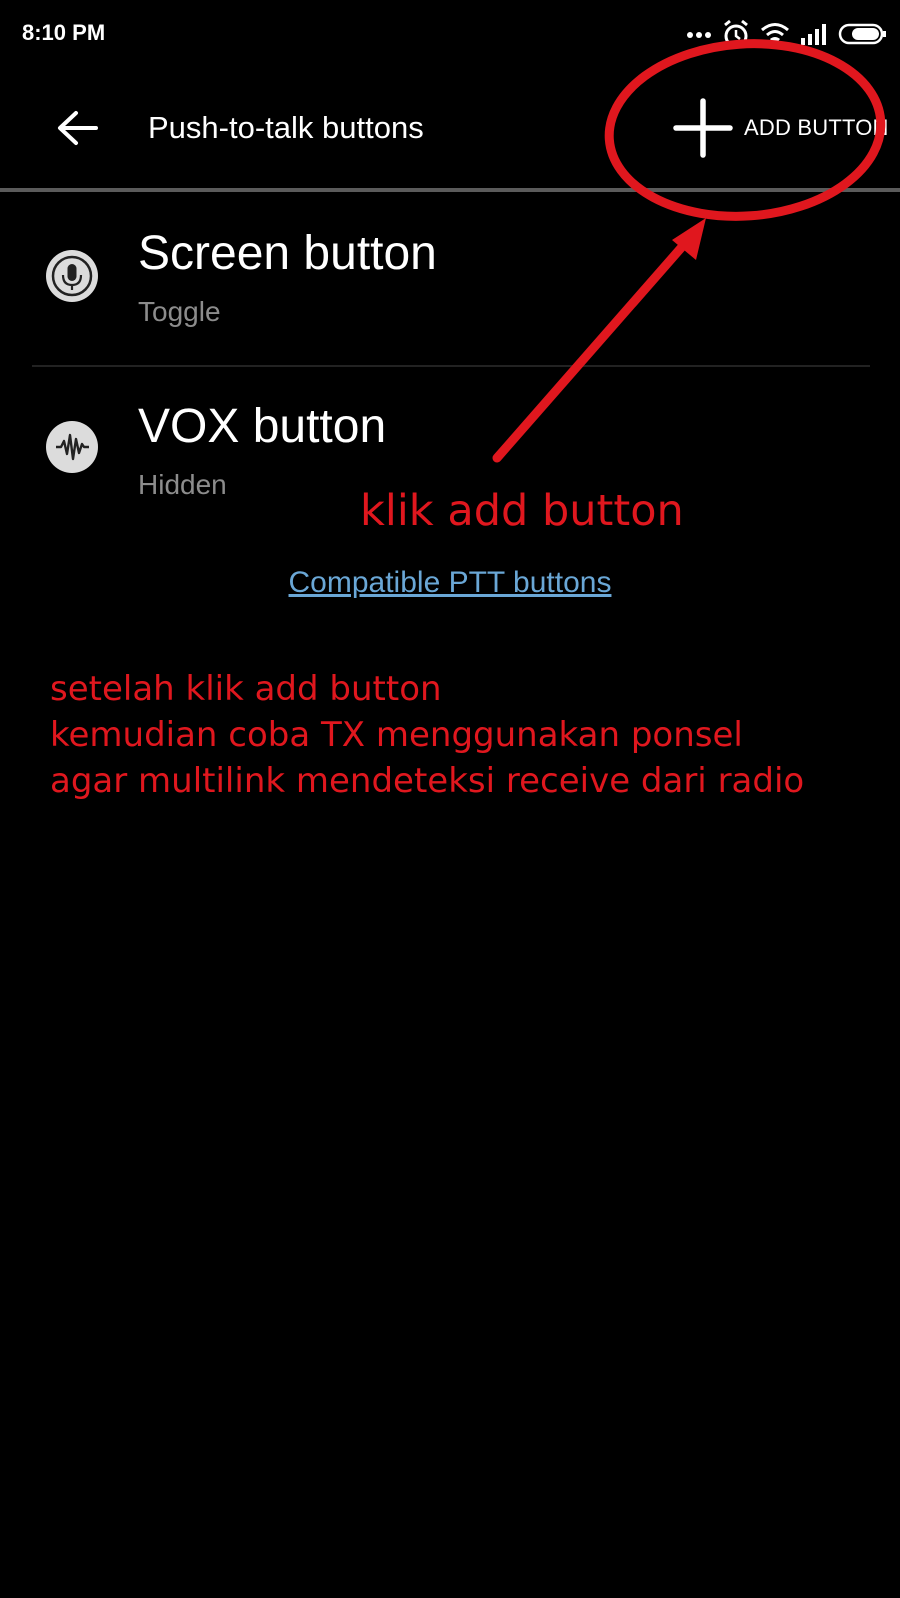 The image size is (900, 1598). Describe the element at coordinates (286, 127) in the screenshot. I see `page-title: Push-to-talk buttons` at that location.